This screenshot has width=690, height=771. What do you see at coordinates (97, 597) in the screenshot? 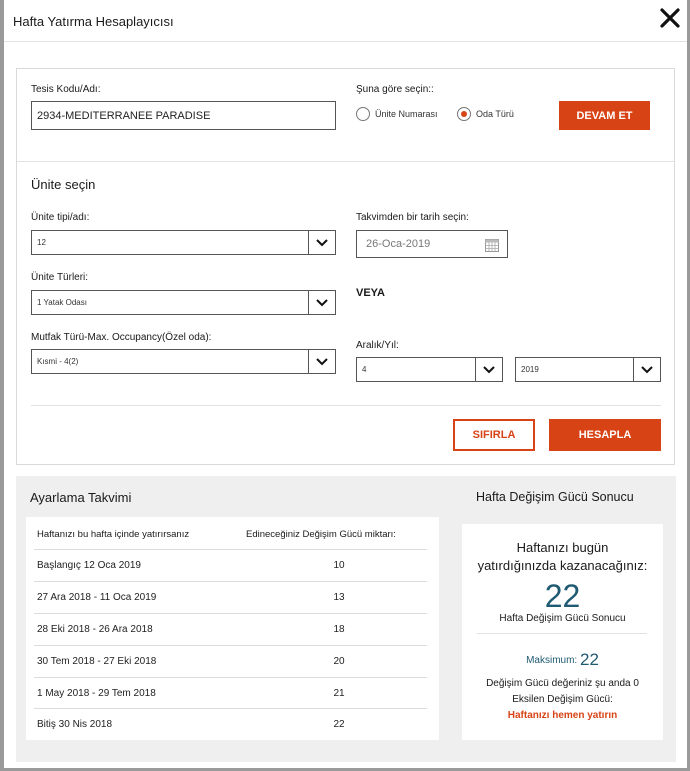
I see `row-period: 27 Ara 2018 - 11 Oca 2019` at bounding box center [97, 597].